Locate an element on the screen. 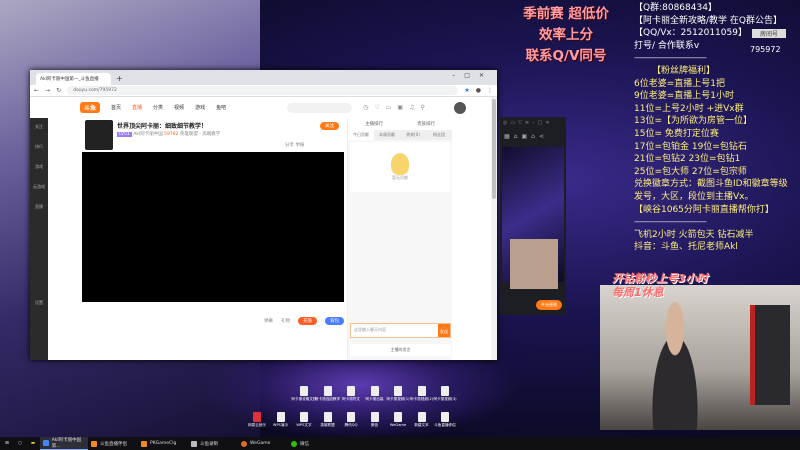 The width and height of the screenshot is (800, 450). nav-game: 游戏 is located at coordinates (200, 107).